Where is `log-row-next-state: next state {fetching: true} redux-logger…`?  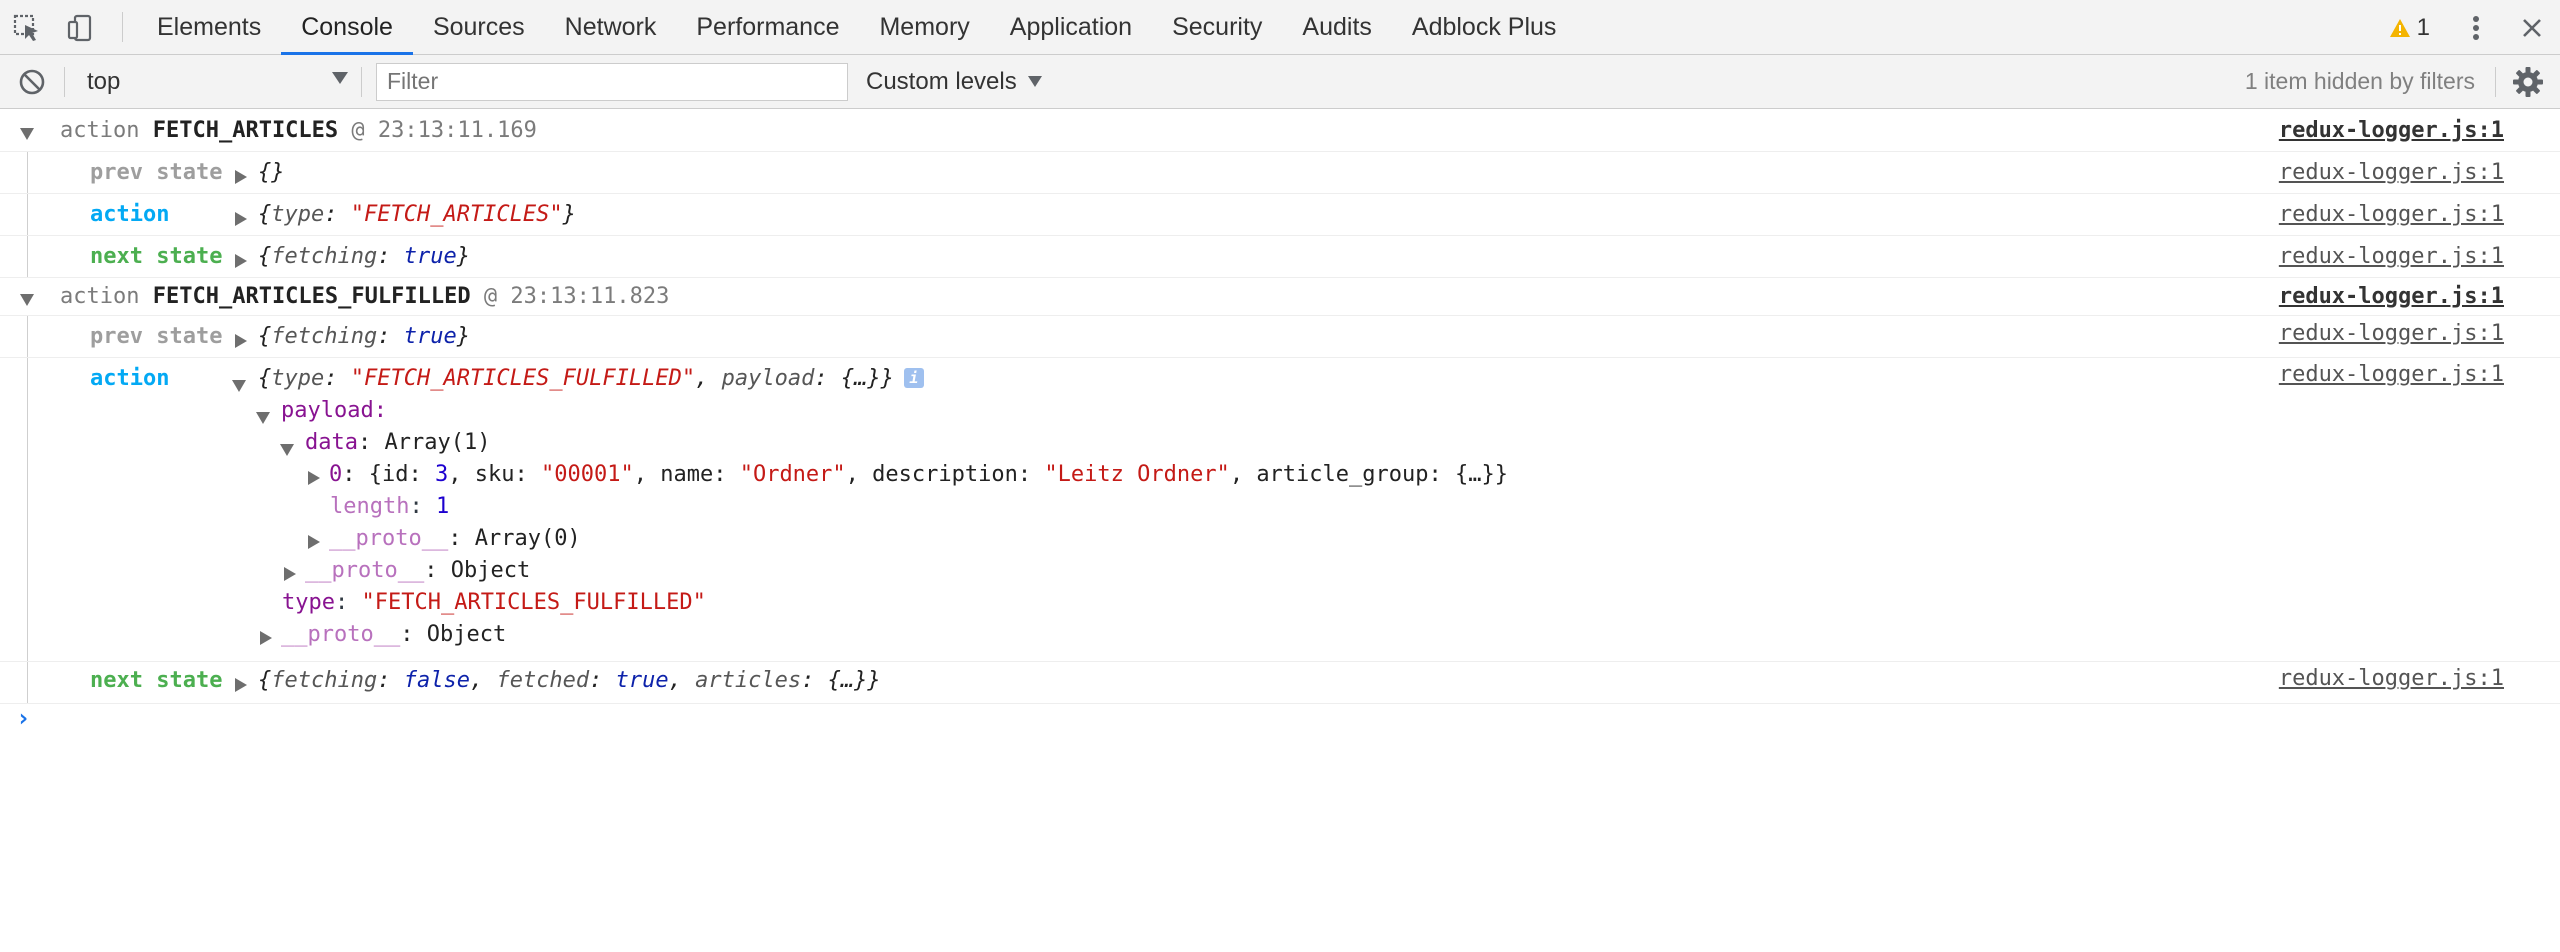
log-row-next-state: next state {fetching: true} redux-logger… is located at coordinates (1280, 257).